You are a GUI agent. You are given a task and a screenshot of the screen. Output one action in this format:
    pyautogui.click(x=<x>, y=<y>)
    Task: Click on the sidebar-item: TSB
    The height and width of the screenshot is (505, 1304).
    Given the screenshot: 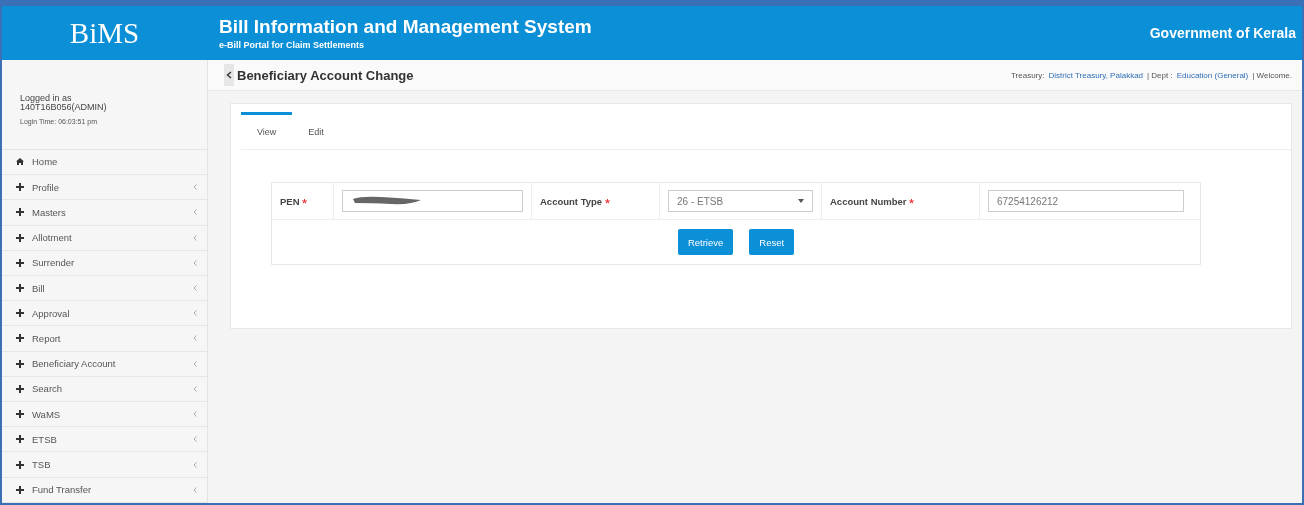 What is the action you would take?
    pyautogui.click(x=104, y=465)
    